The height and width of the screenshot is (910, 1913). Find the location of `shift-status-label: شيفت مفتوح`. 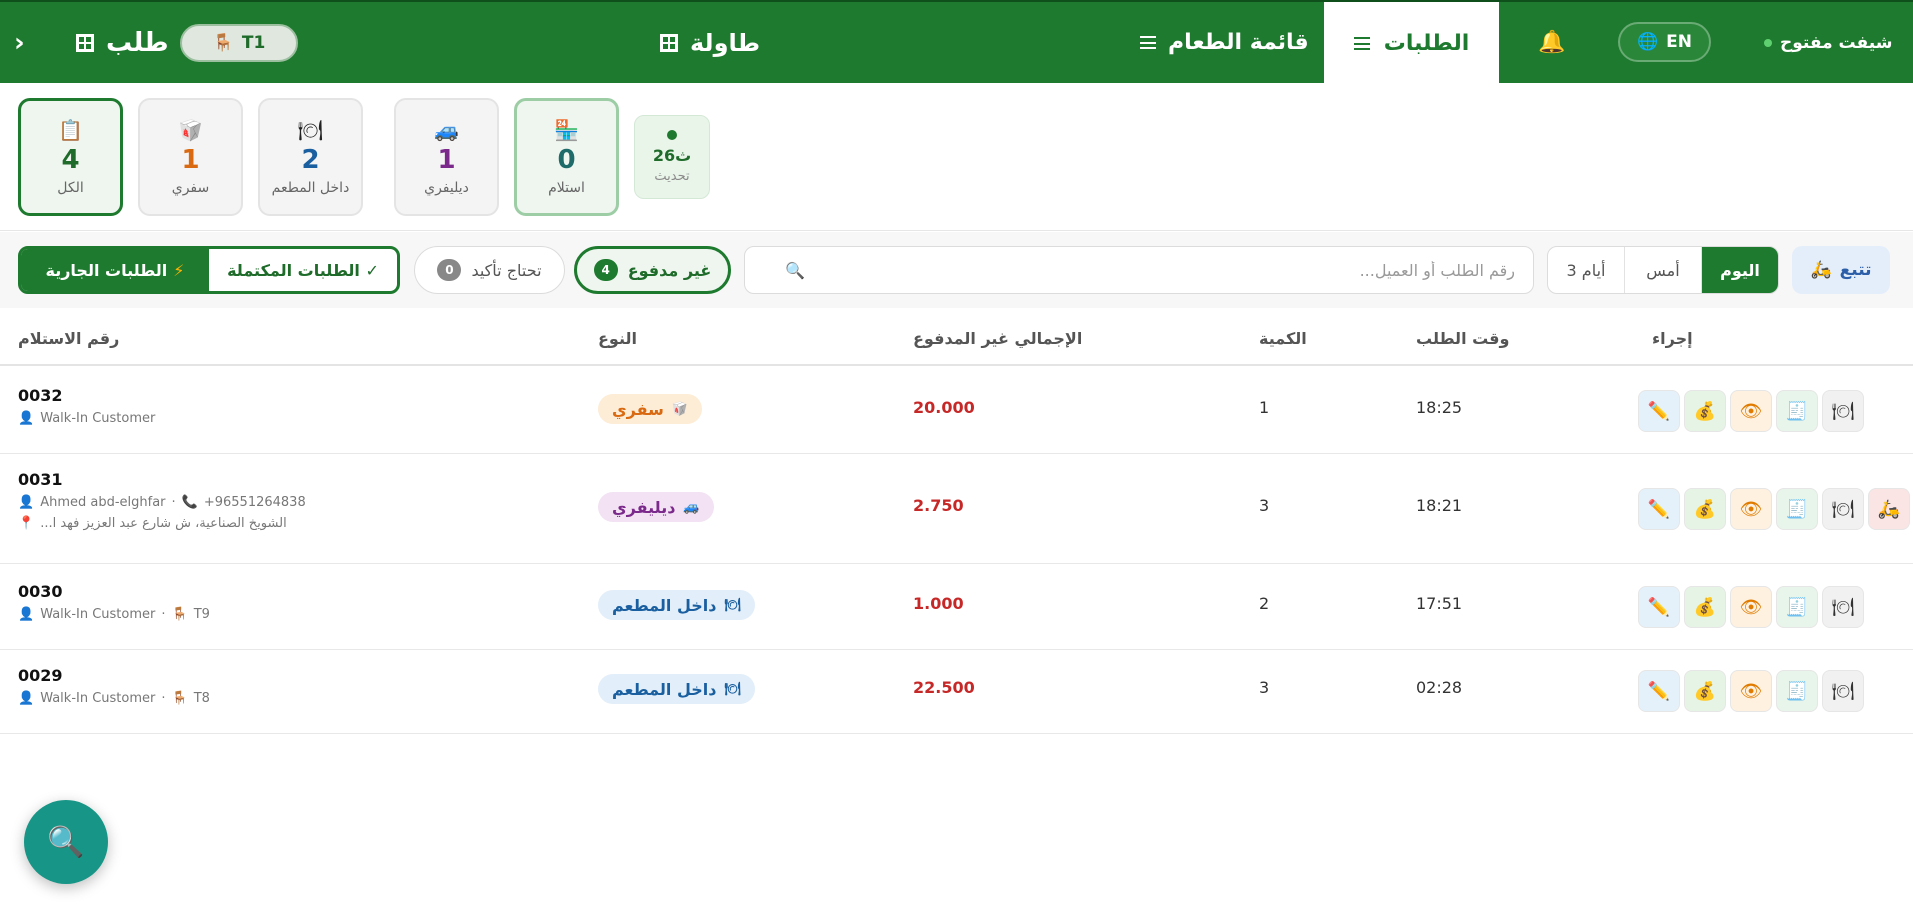

shift-status-label: شيفت مفتوح is located at coordinates (1836, 42).